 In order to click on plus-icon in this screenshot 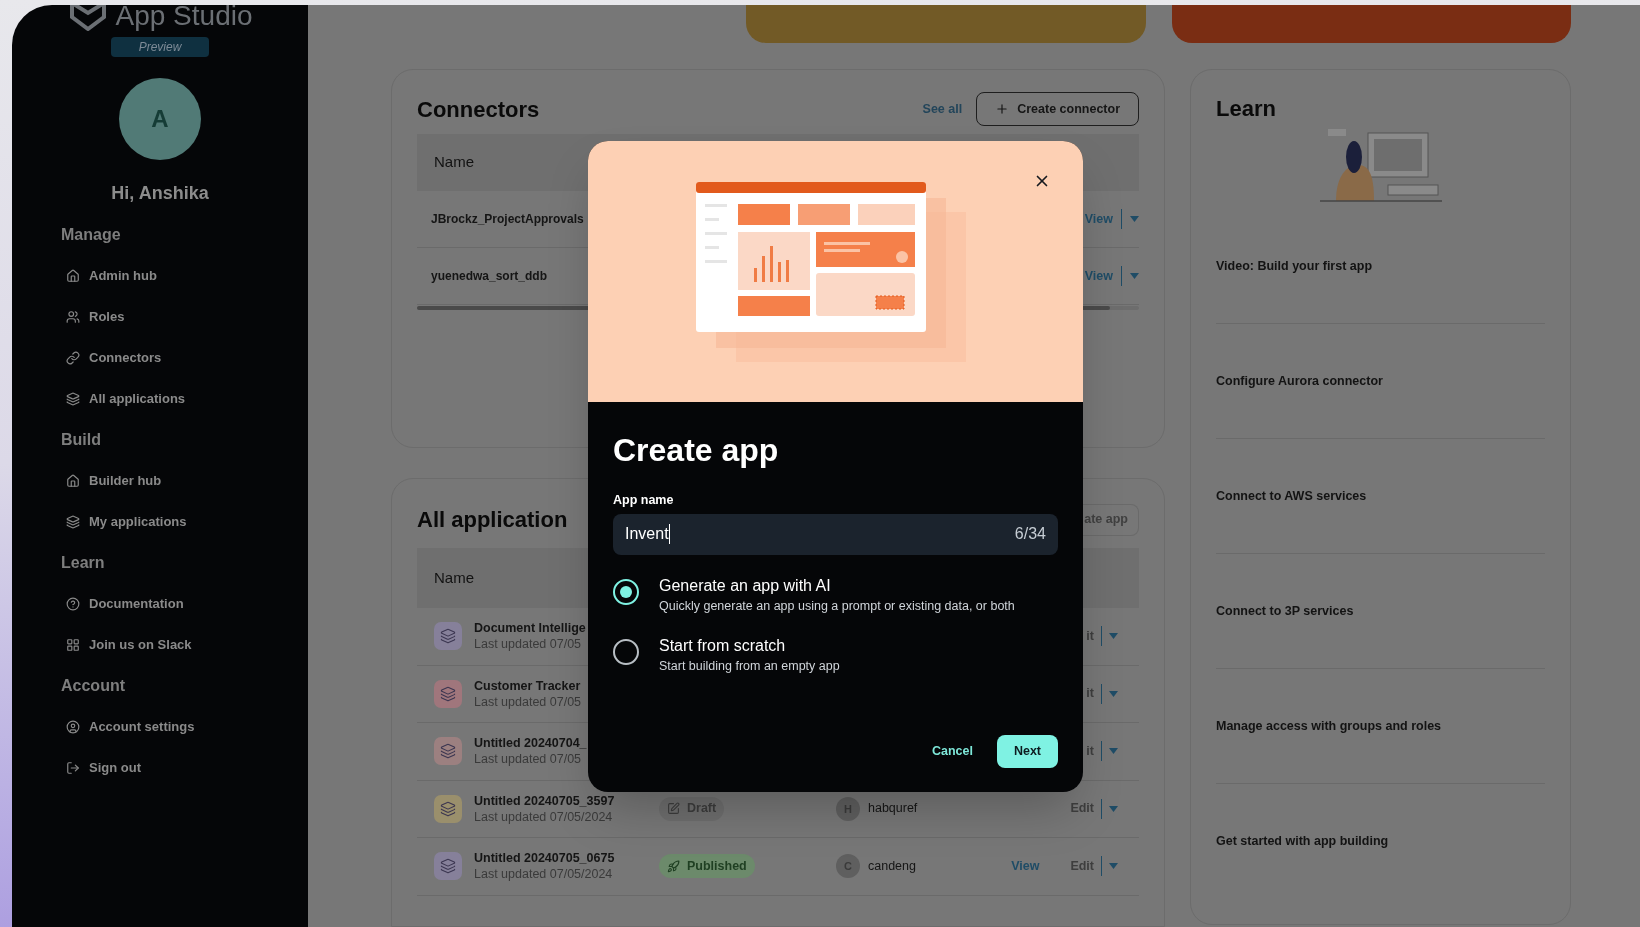, I will do `click(1002, 109)`.